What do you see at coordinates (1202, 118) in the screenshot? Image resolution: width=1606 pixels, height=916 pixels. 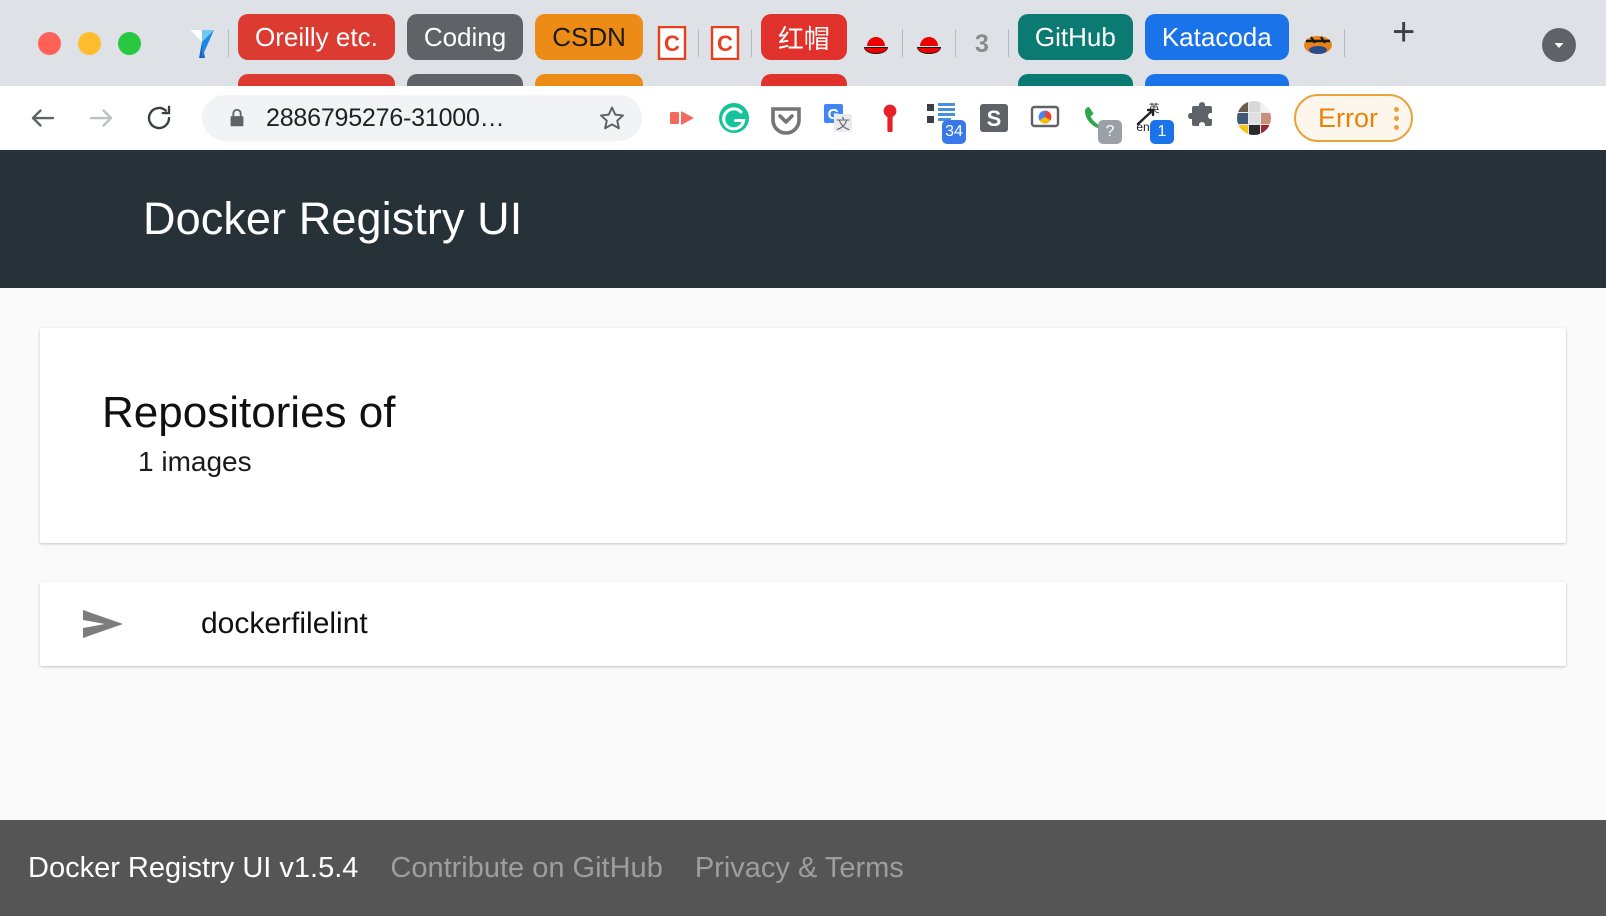 I see `extensions-puzzle-icon` at bounding box center [1202, 118].